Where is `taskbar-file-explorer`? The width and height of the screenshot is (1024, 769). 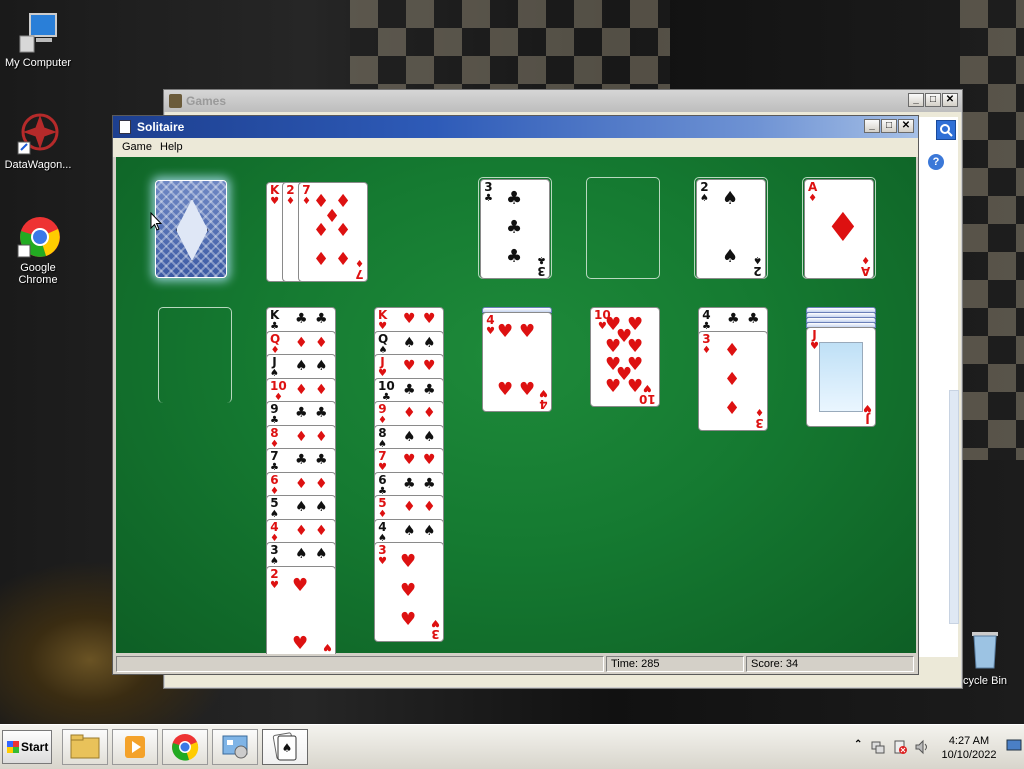
taskbar-file-explorer is located at coordinates (85, 747).